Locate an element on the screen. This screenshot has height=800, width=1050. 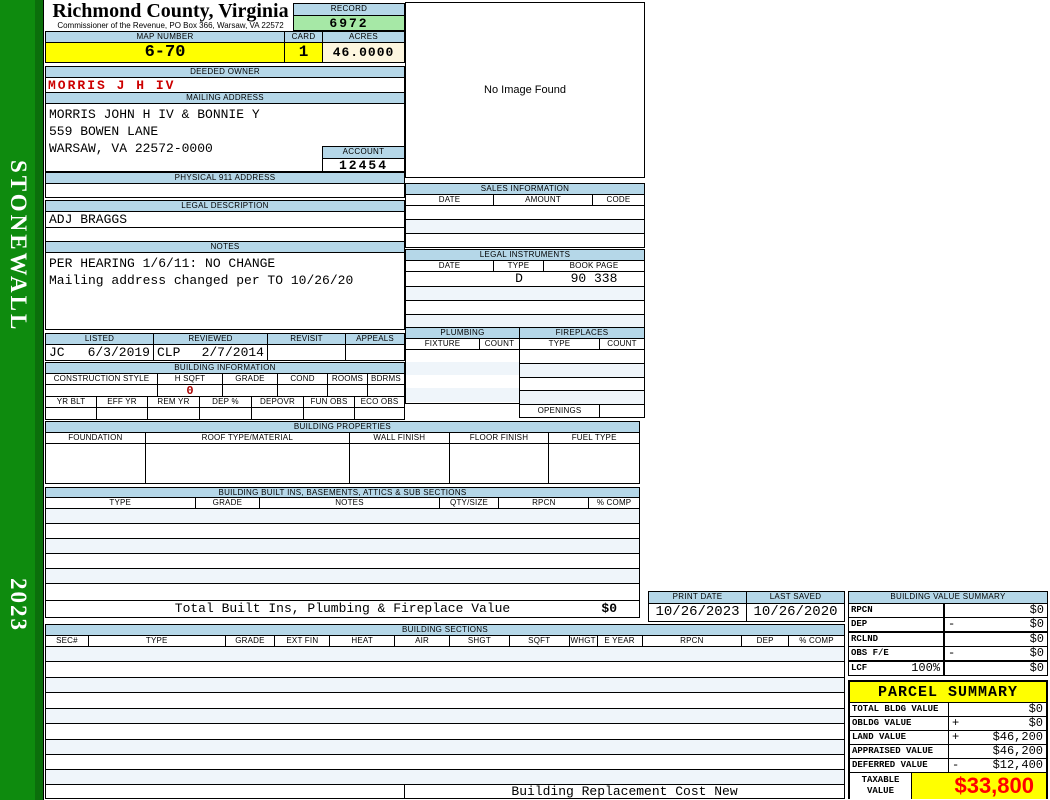
building-properties-values is located at coordinates (342, 463).